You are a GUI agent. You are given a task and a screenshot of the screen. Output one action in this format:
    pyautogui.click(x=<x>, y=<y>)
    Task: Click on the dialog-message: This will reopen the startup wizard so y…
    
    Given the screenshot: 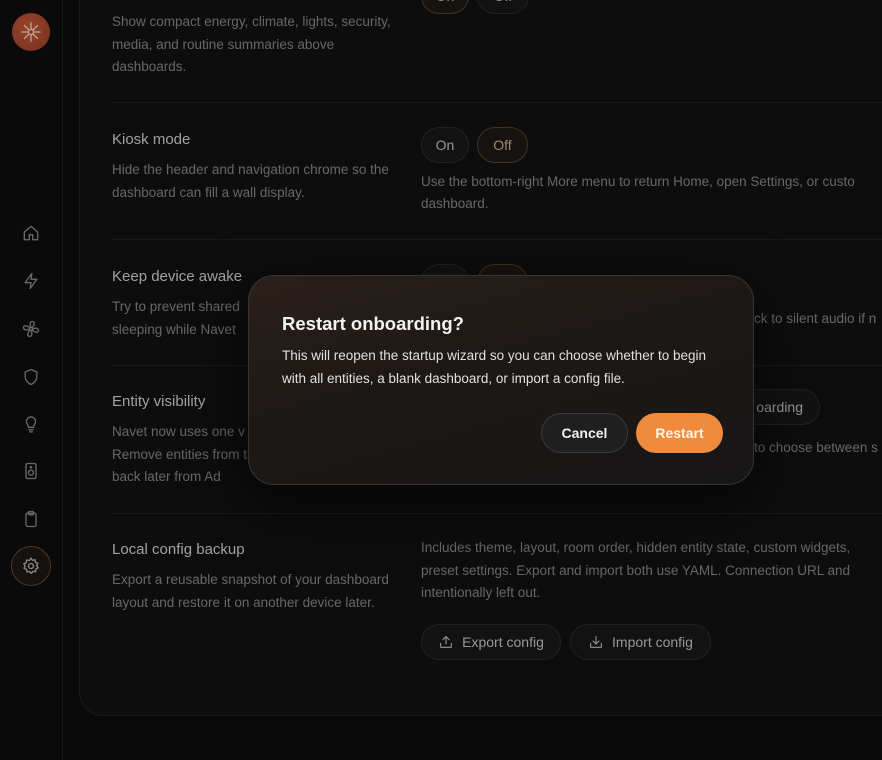 What is the action you would take?
    pyautogui.click(x=494, y=367)
    